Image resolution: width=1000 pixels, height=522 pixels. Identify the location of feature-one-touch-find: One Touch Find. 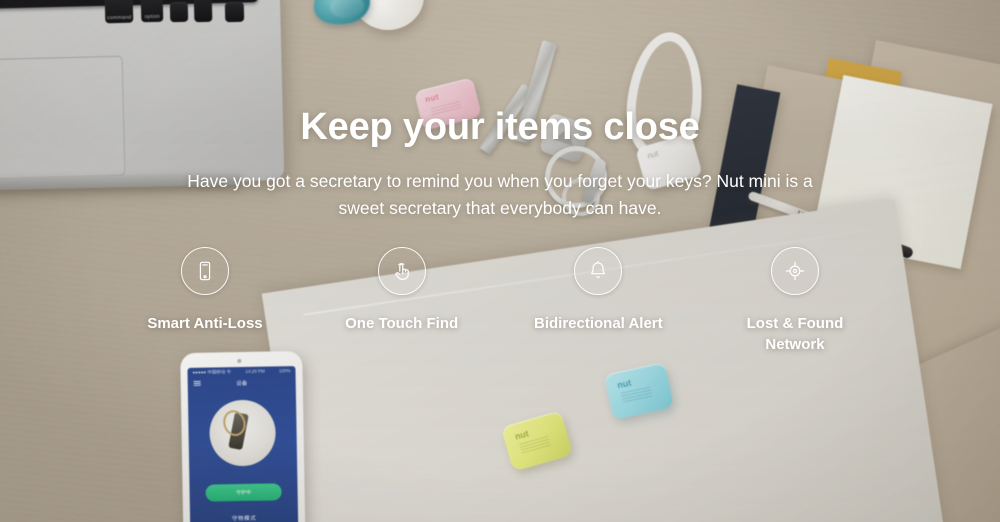
(402, 290).